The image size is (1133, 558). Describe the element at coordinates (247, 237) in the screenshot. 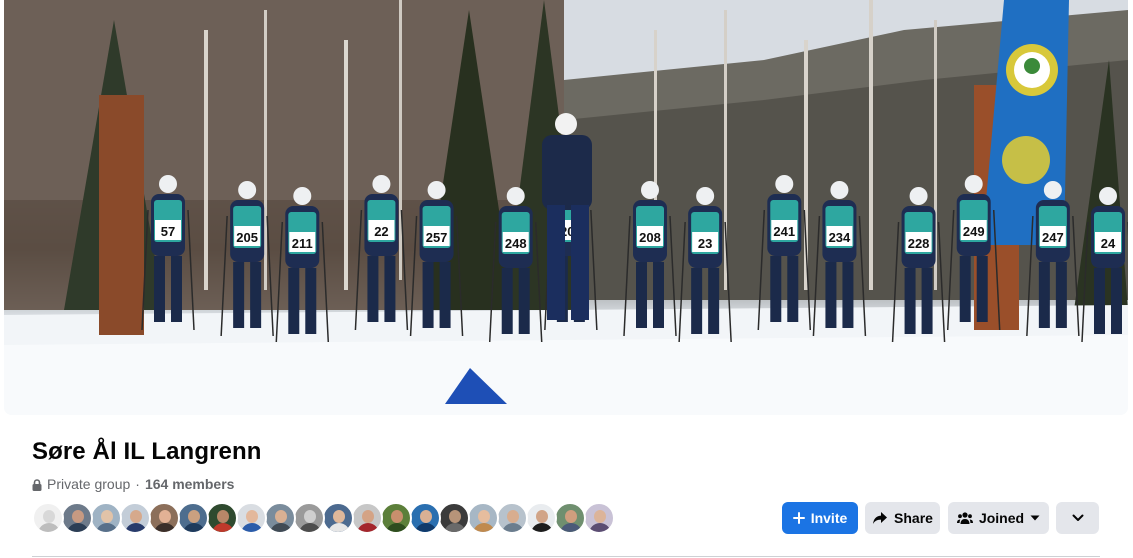

I see `bib-number: 205` at that location.